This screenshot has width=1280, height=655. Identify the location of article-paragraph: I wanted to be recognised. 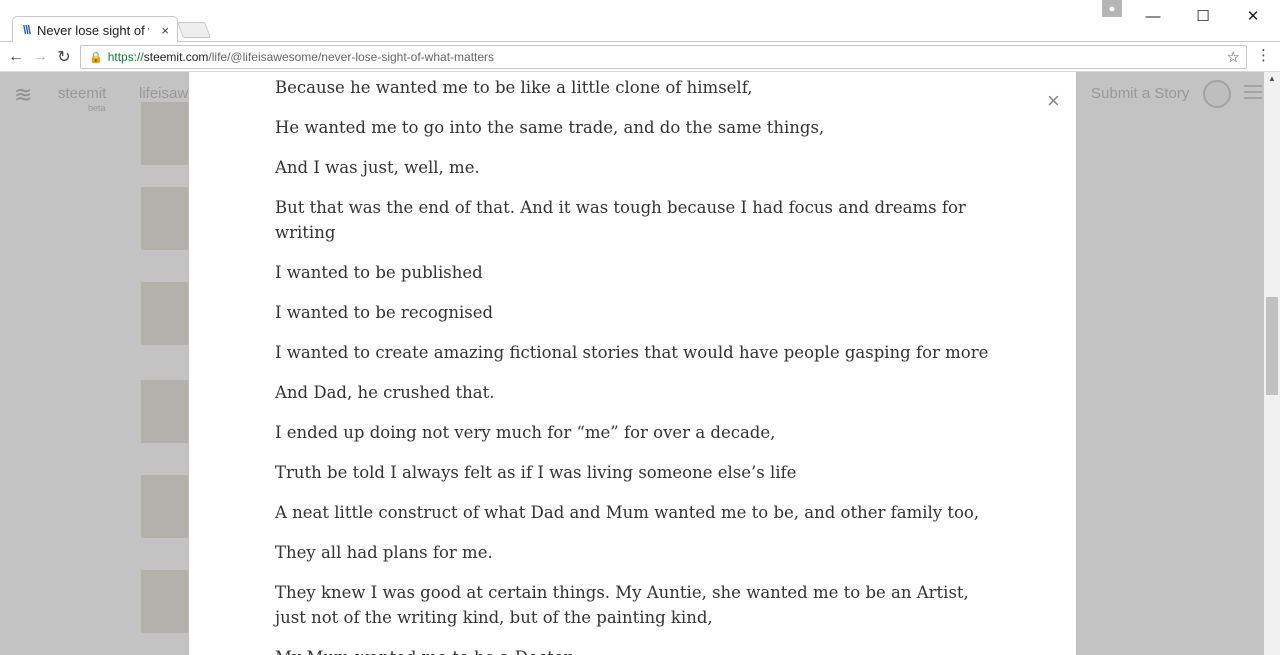
(384, 312).